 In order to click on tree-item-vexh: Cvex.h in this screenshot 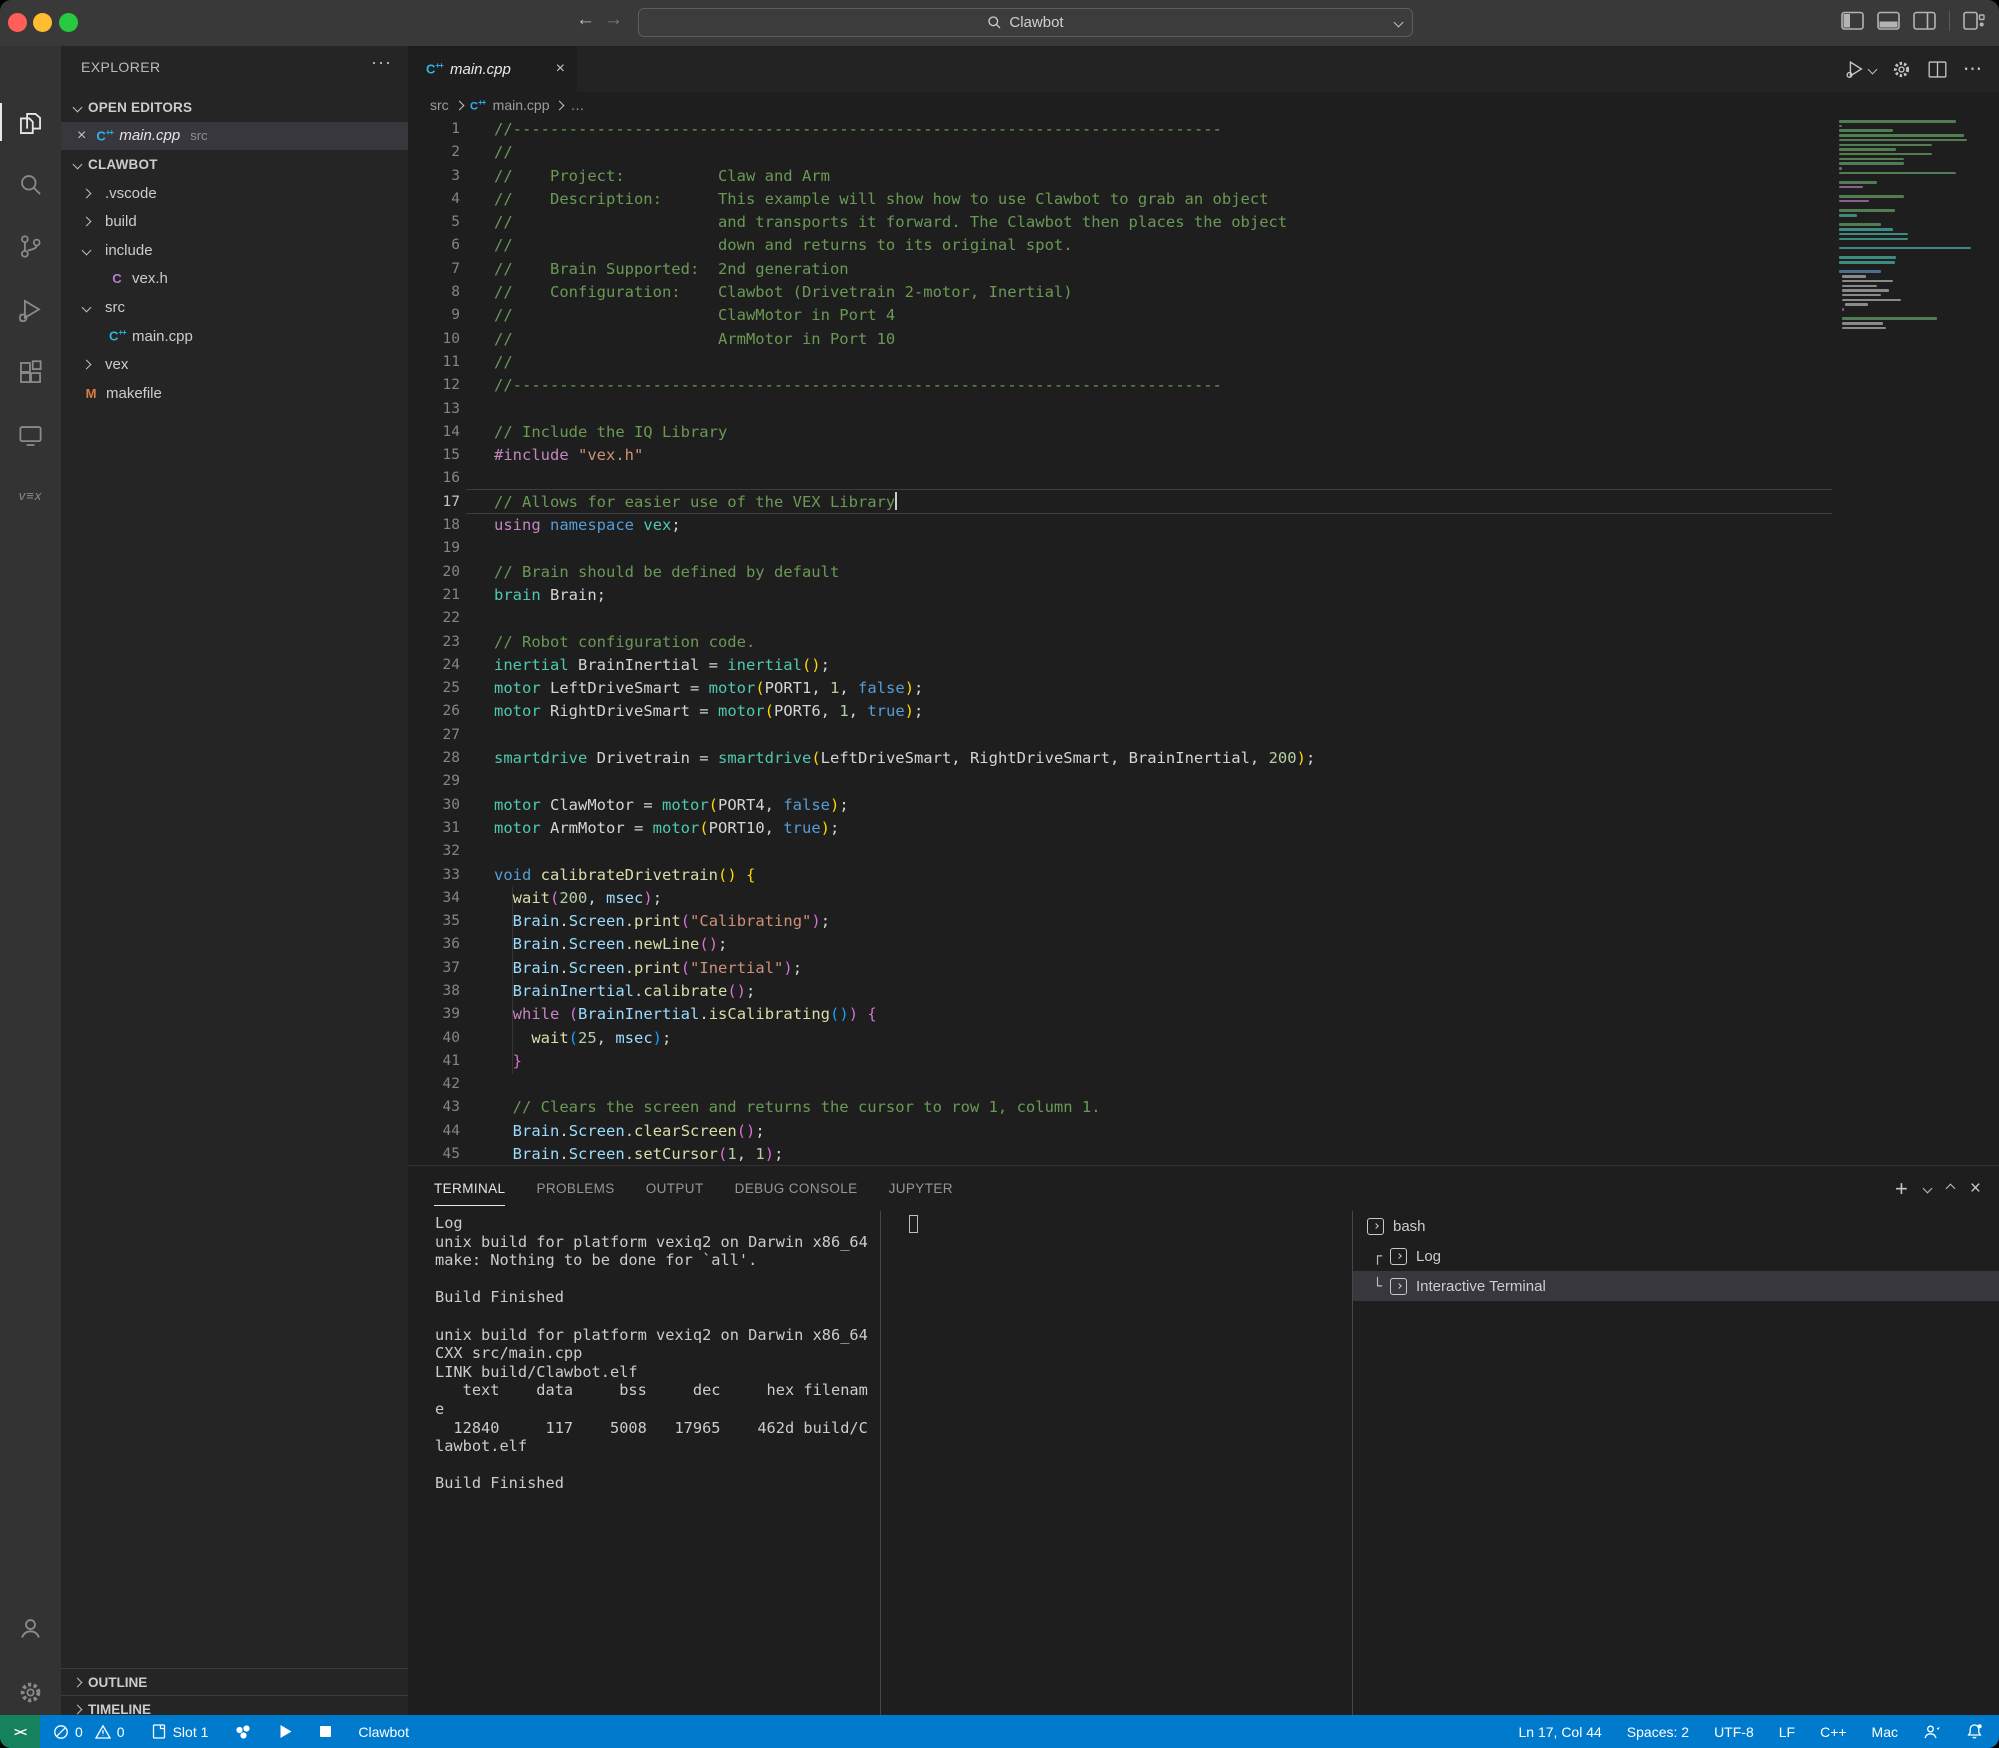, I will do `click(234, 279)`.